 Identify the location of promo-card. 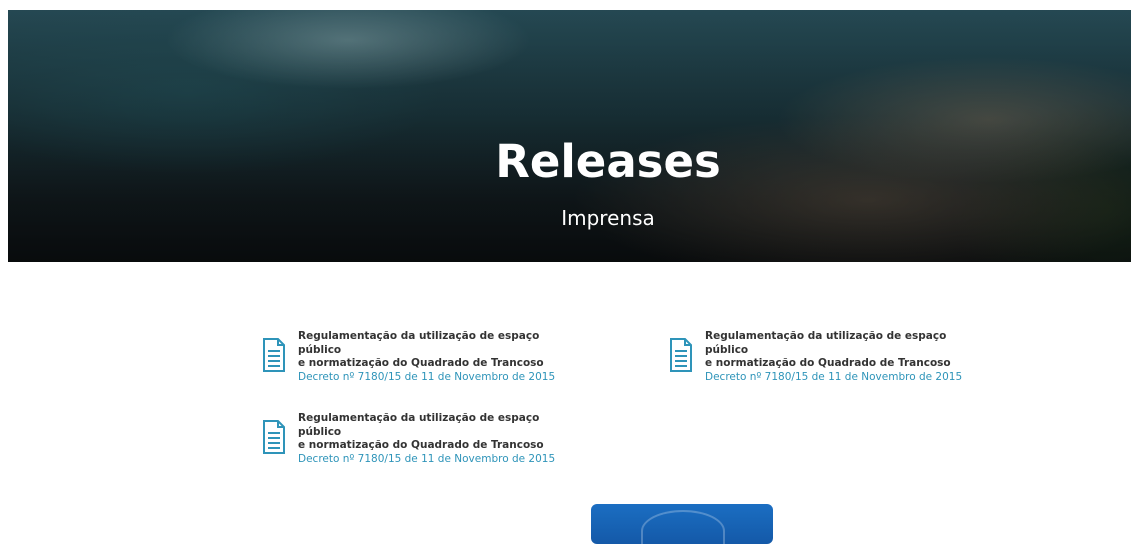
(682, 528).